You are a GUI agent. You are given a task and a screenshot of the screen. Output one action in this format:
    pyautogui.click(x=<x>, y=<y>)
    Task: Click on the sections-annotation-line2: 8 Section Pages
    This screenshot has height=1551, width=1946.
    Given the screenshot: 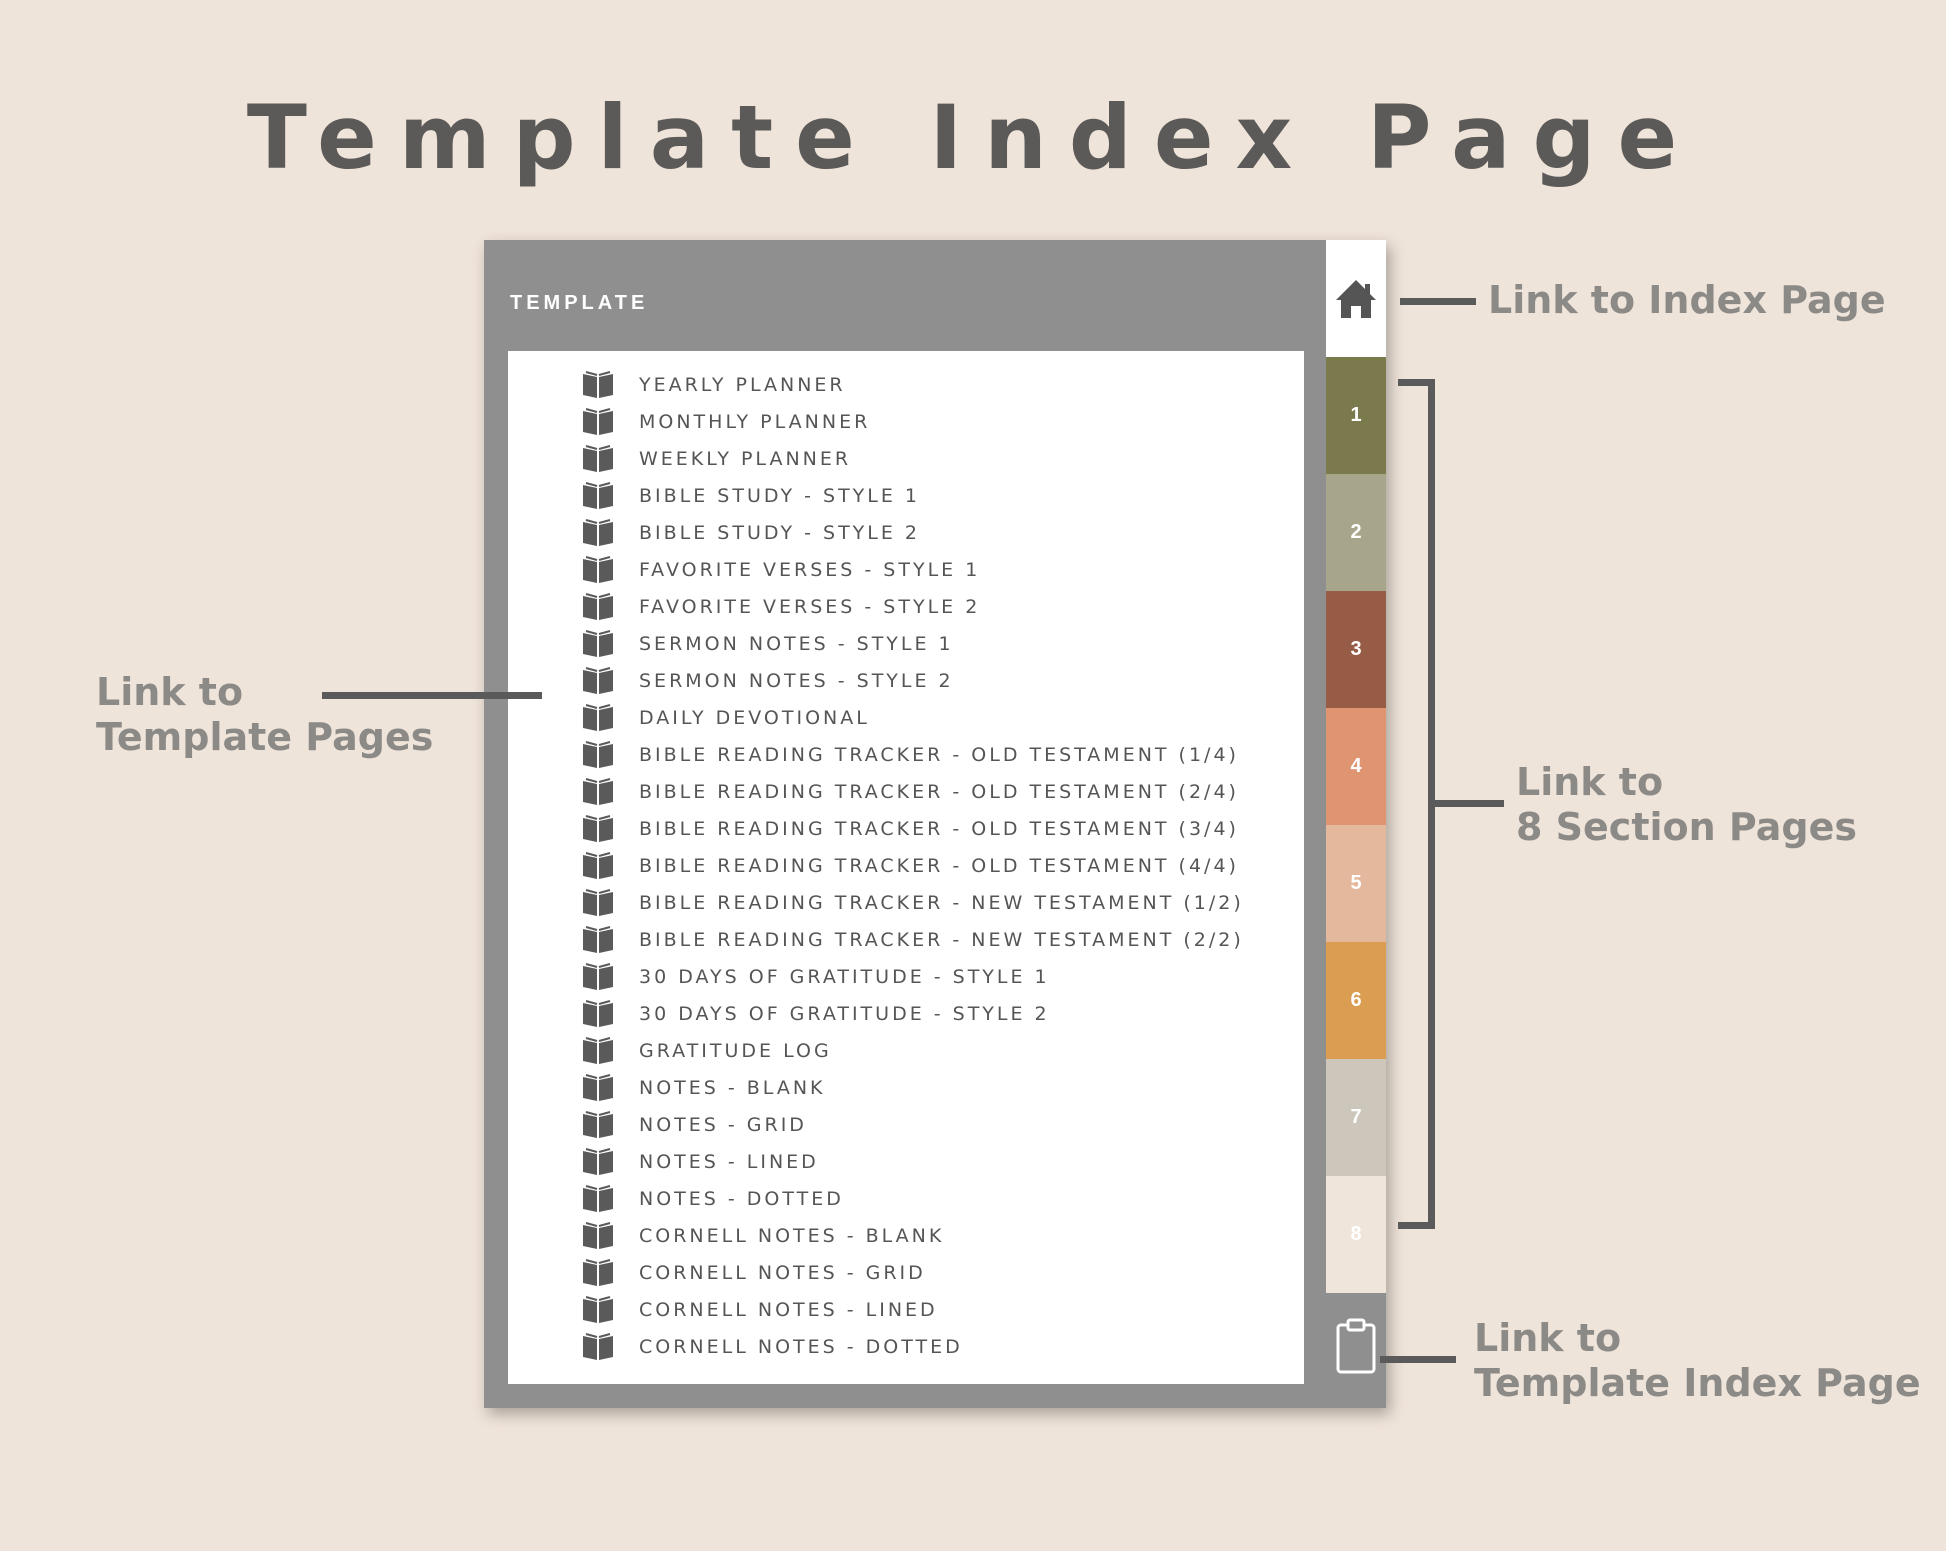 What is the action you would take?
    pyautogui.click(x=1686, y=827)
    